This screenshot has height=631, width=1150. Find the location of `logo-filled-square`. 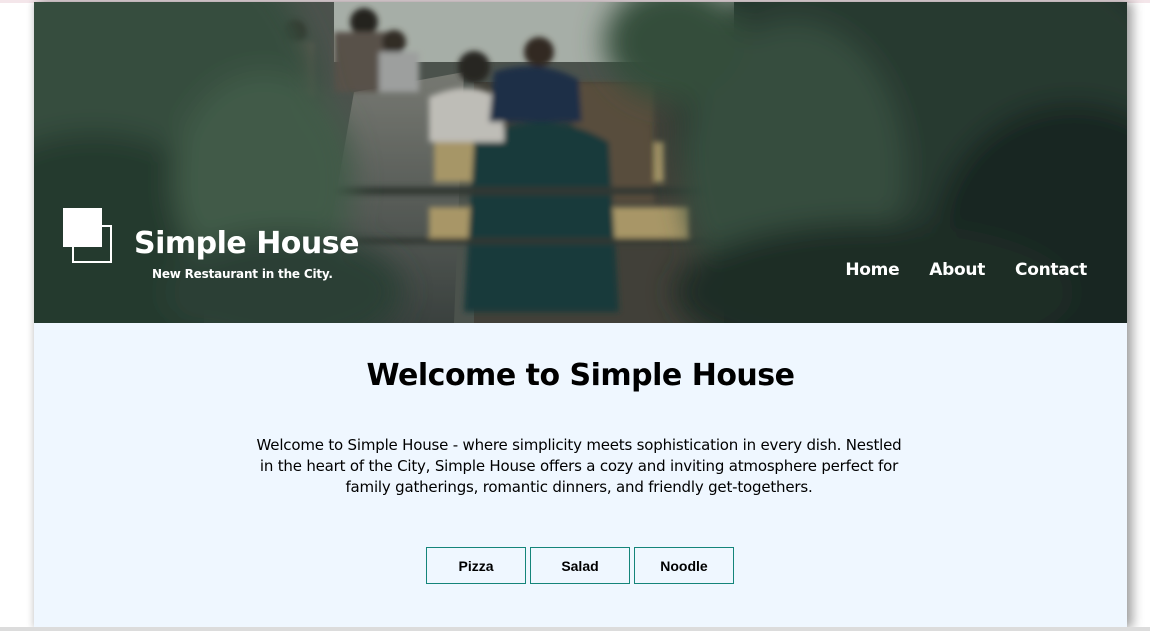

logo-filled-square is located at coordinates (82, 227).